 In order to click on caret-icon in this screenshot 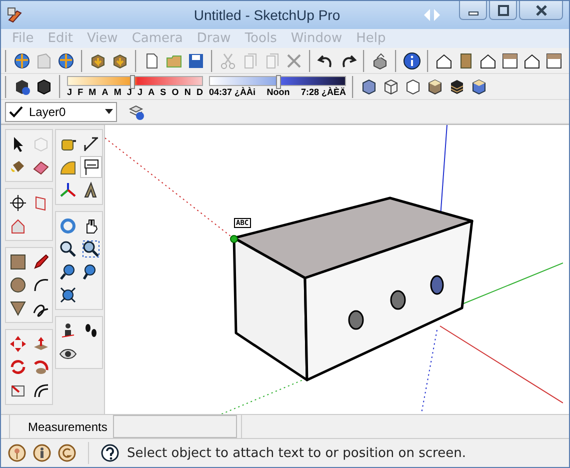, I will do `click(109, 111)`.